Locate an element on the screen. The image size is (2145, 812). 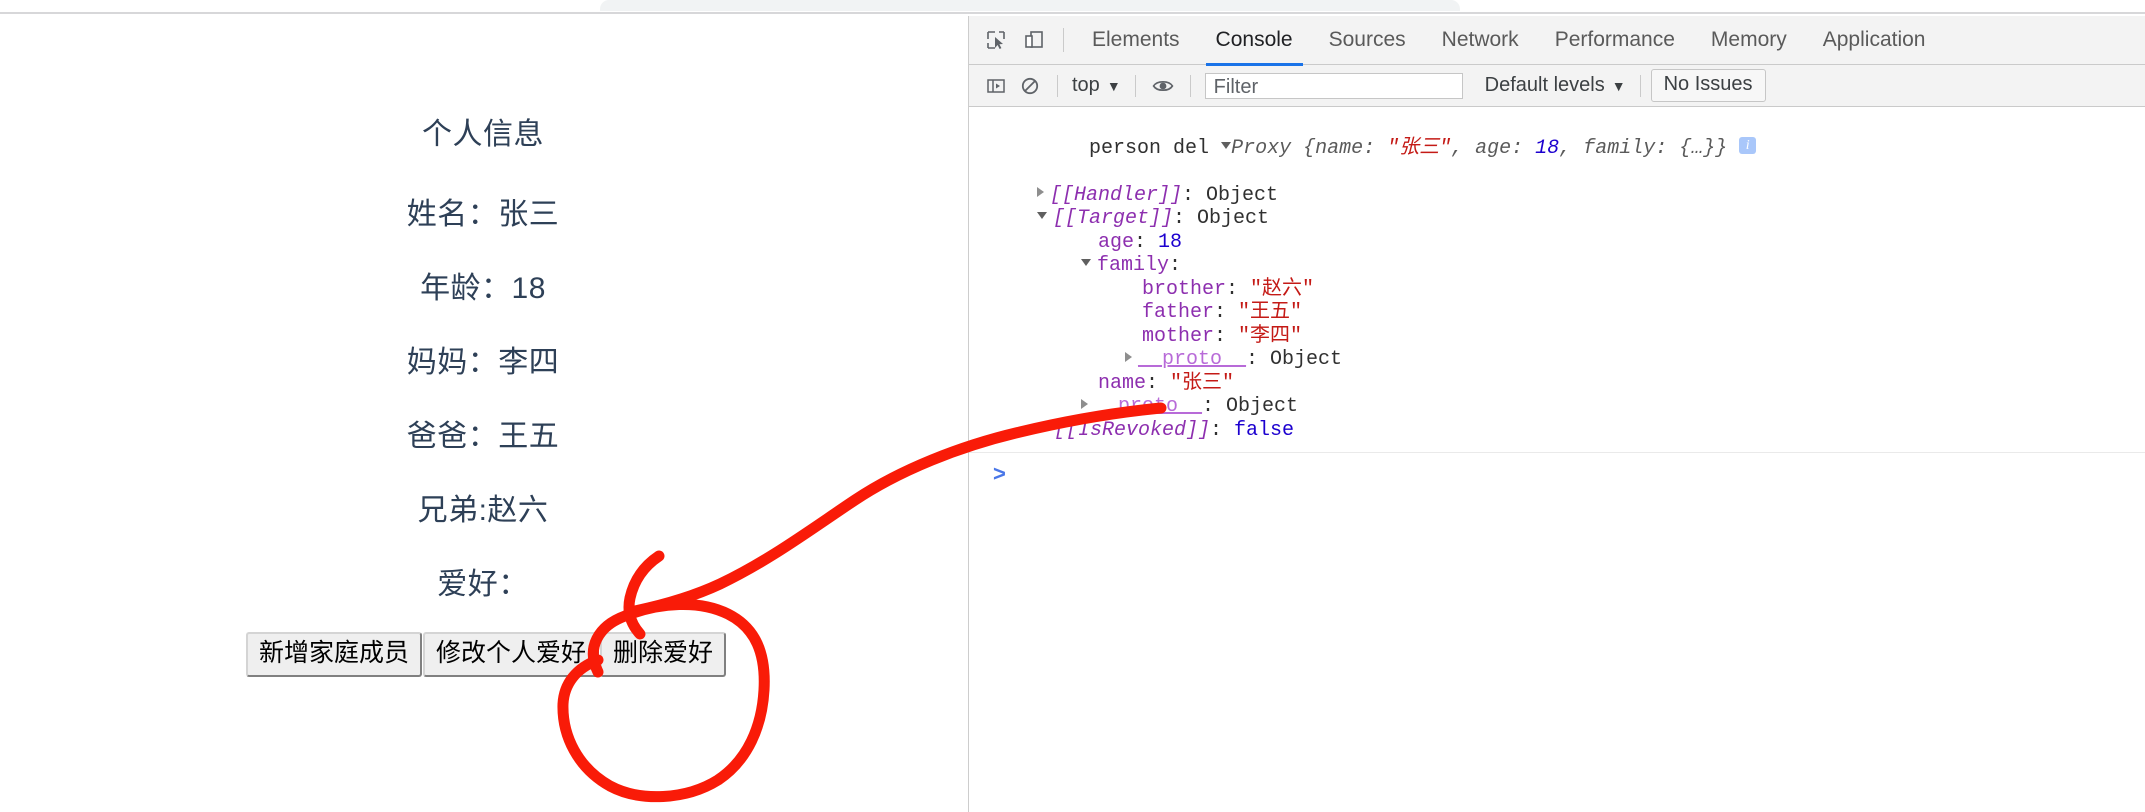
console-prompt: > is located at coordinates (1557, 471).